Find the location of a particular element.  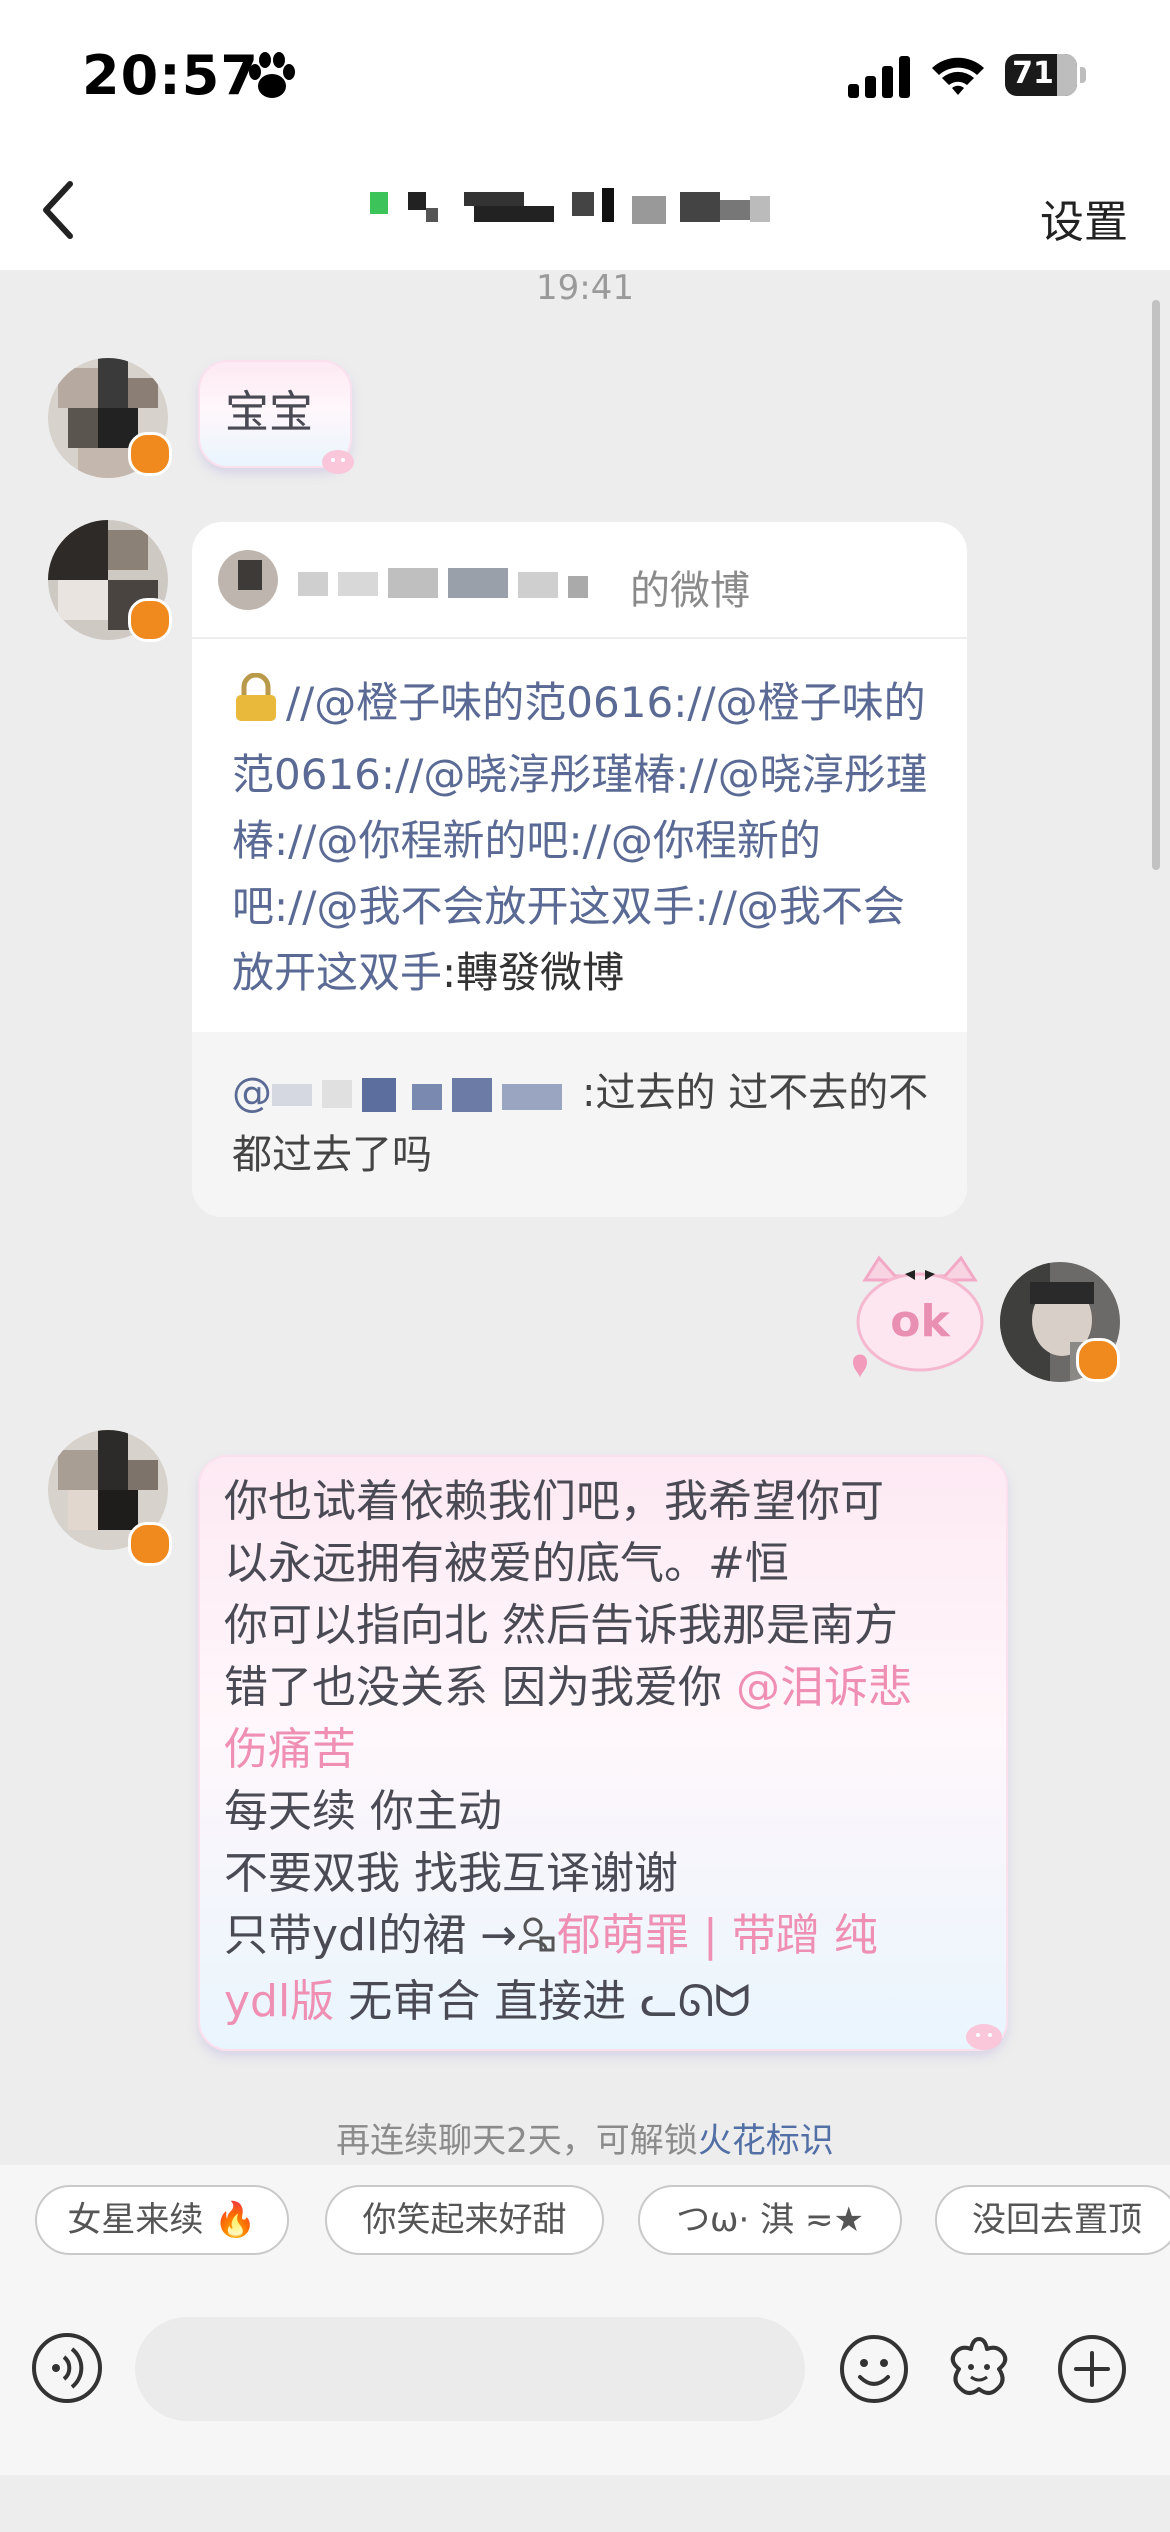

message-line: 无审合 直接进 ᓚᘏᗢ is located at coordinates (542, 2001).